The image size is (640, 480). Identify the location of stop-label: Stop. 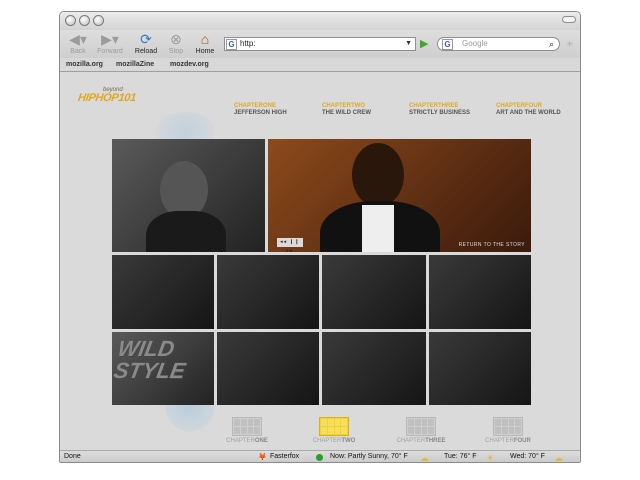
(176, 51).